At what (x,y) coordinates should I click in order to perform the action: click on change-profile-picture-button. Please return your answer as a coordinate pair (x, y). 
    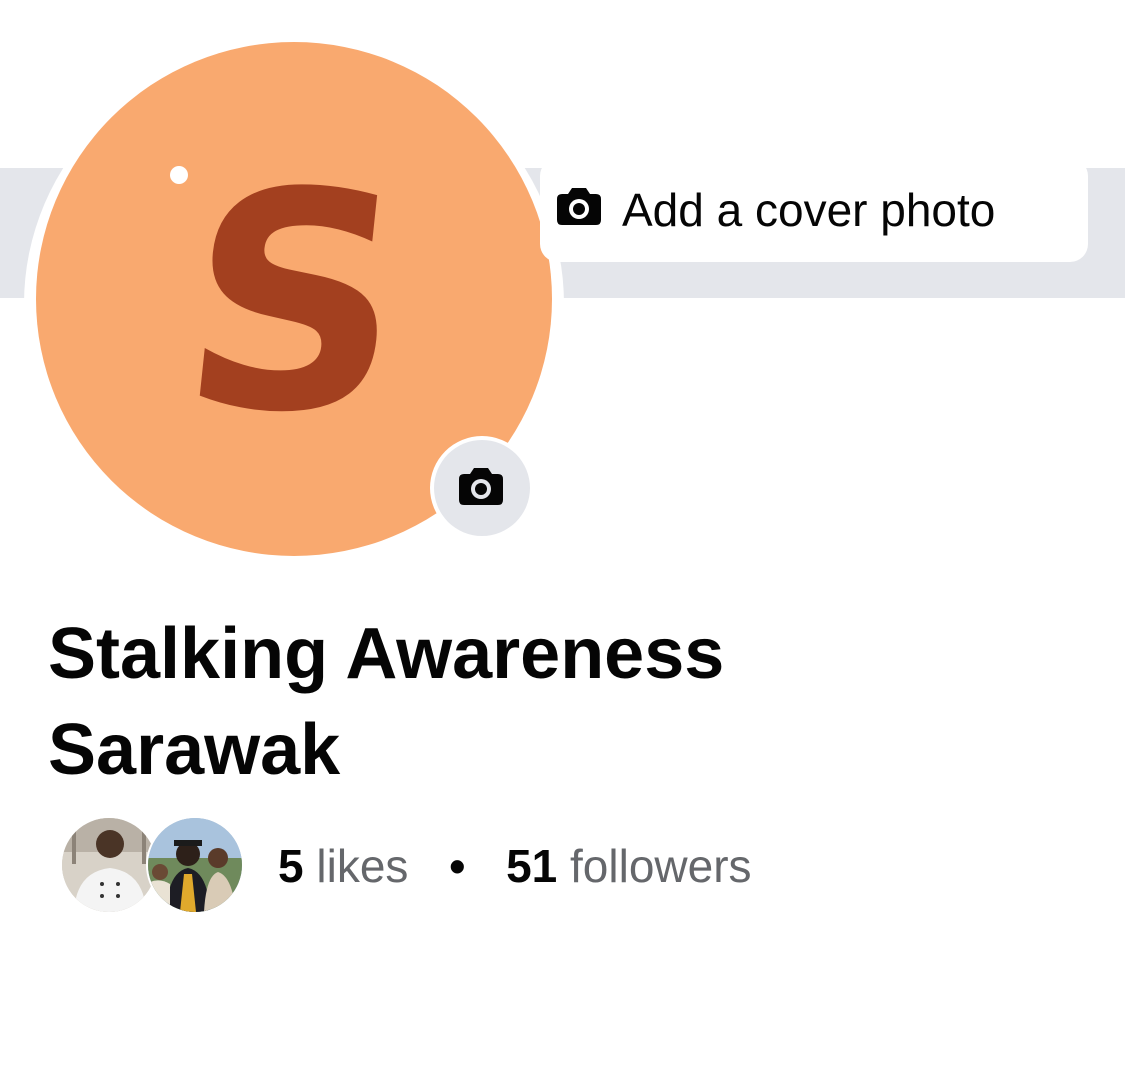
    Looking at the image, I should click on (482, 488).